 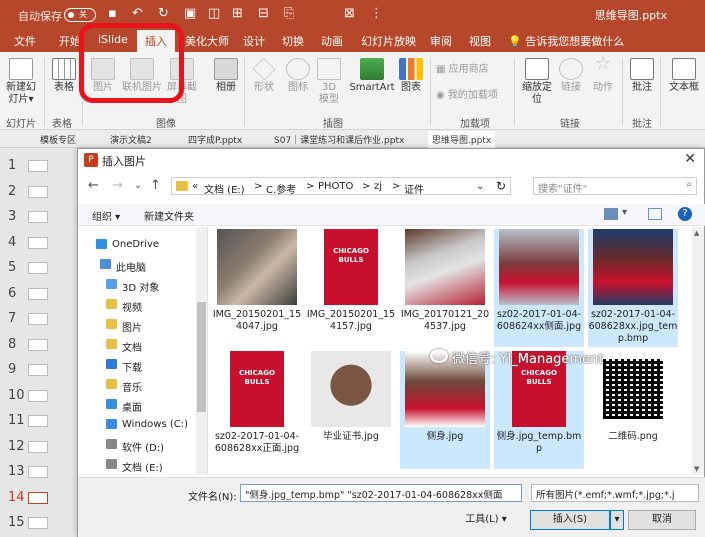 What do you see at coordinates (662, 520) in the screenshot?
I see `cancel-button: 取消` at bounding box center [662, 520].